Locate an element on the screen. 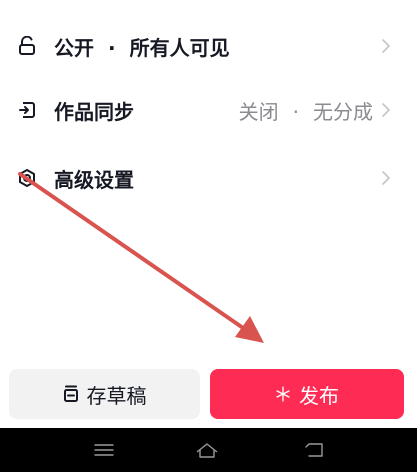 This screenshot has height=472, width=417. publish-label: 发布 is located at coordinates (319, 396).